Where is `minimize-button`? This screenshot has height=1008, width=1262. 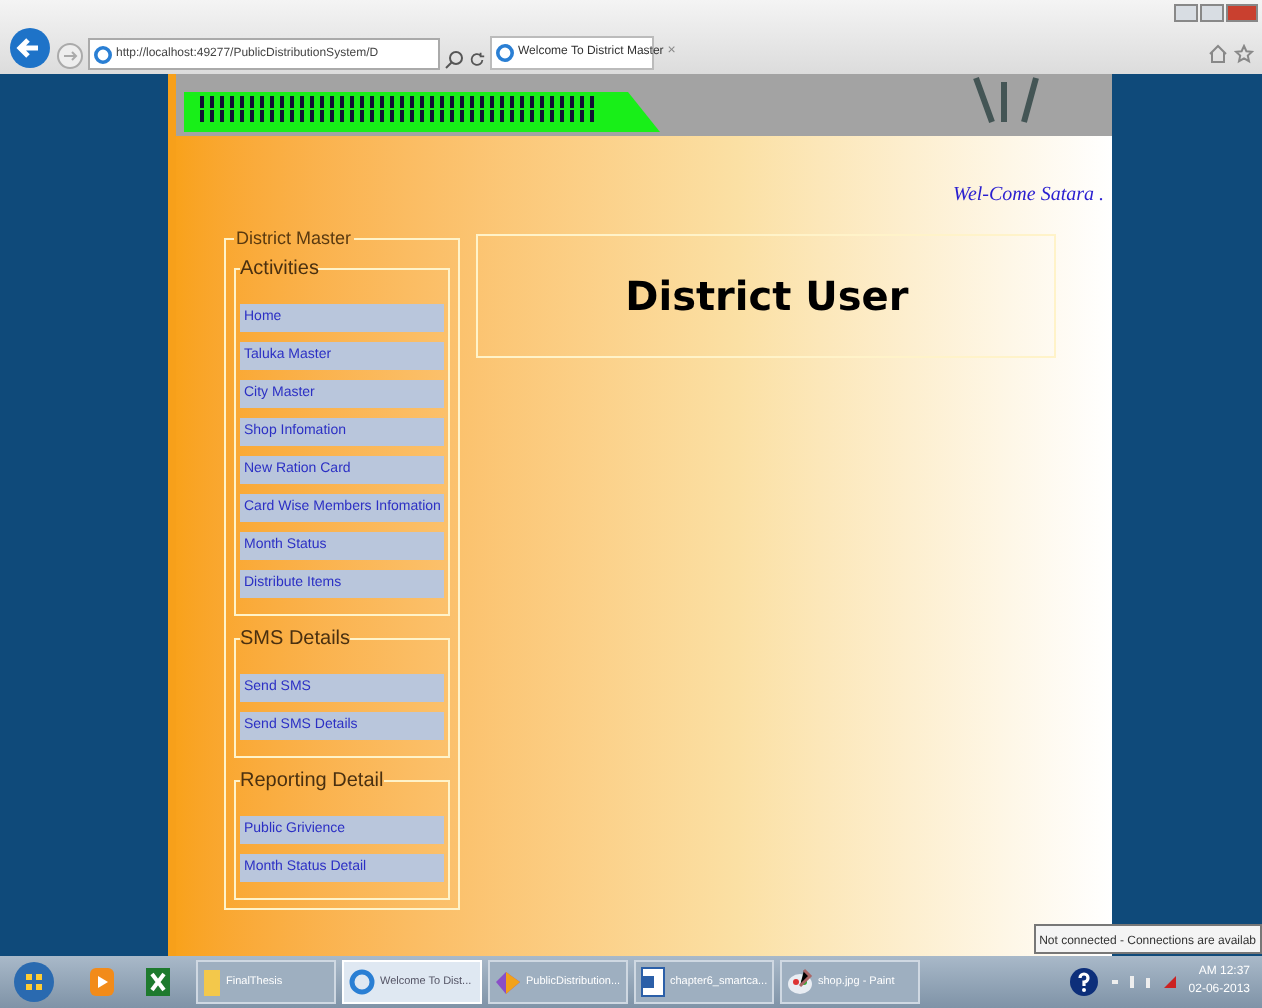 minimize-button is located at coordinates (1186, 13).